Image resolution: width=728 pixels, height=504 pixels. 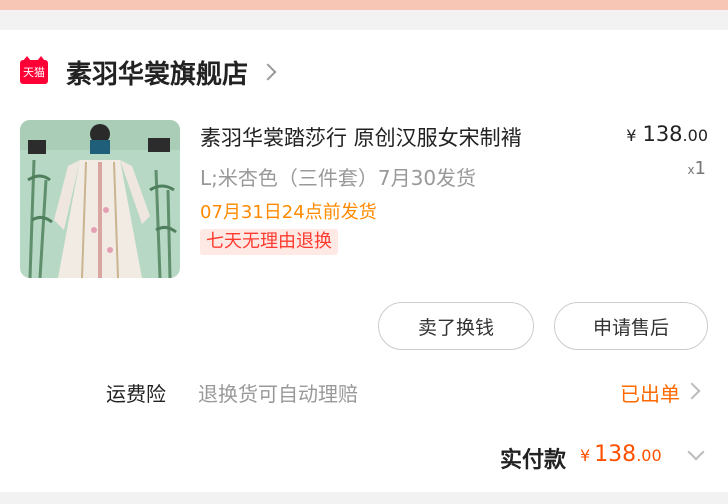 I want to click on ship-time: 07月31日24点前发货, so click(x=288, y=212).